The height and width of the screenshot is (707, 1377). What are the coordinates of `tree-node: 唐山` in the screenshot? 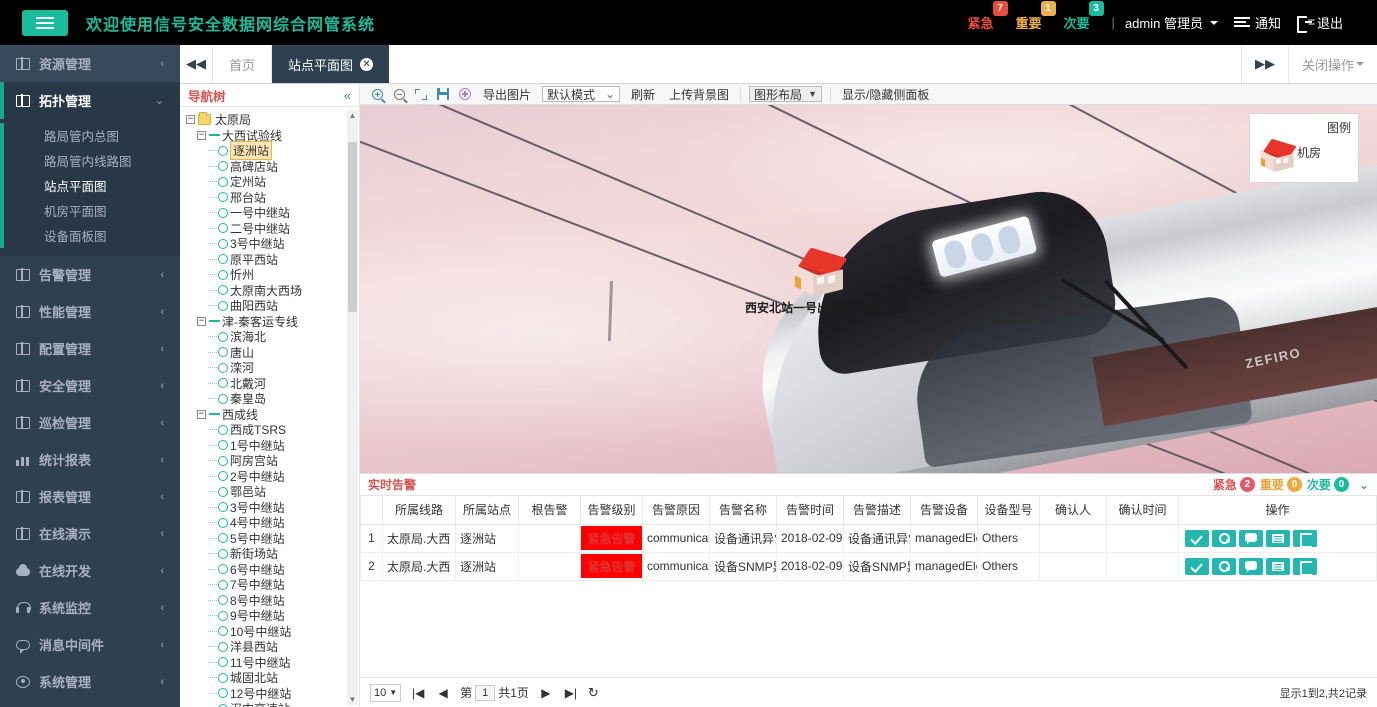 It's located at (272, 353).